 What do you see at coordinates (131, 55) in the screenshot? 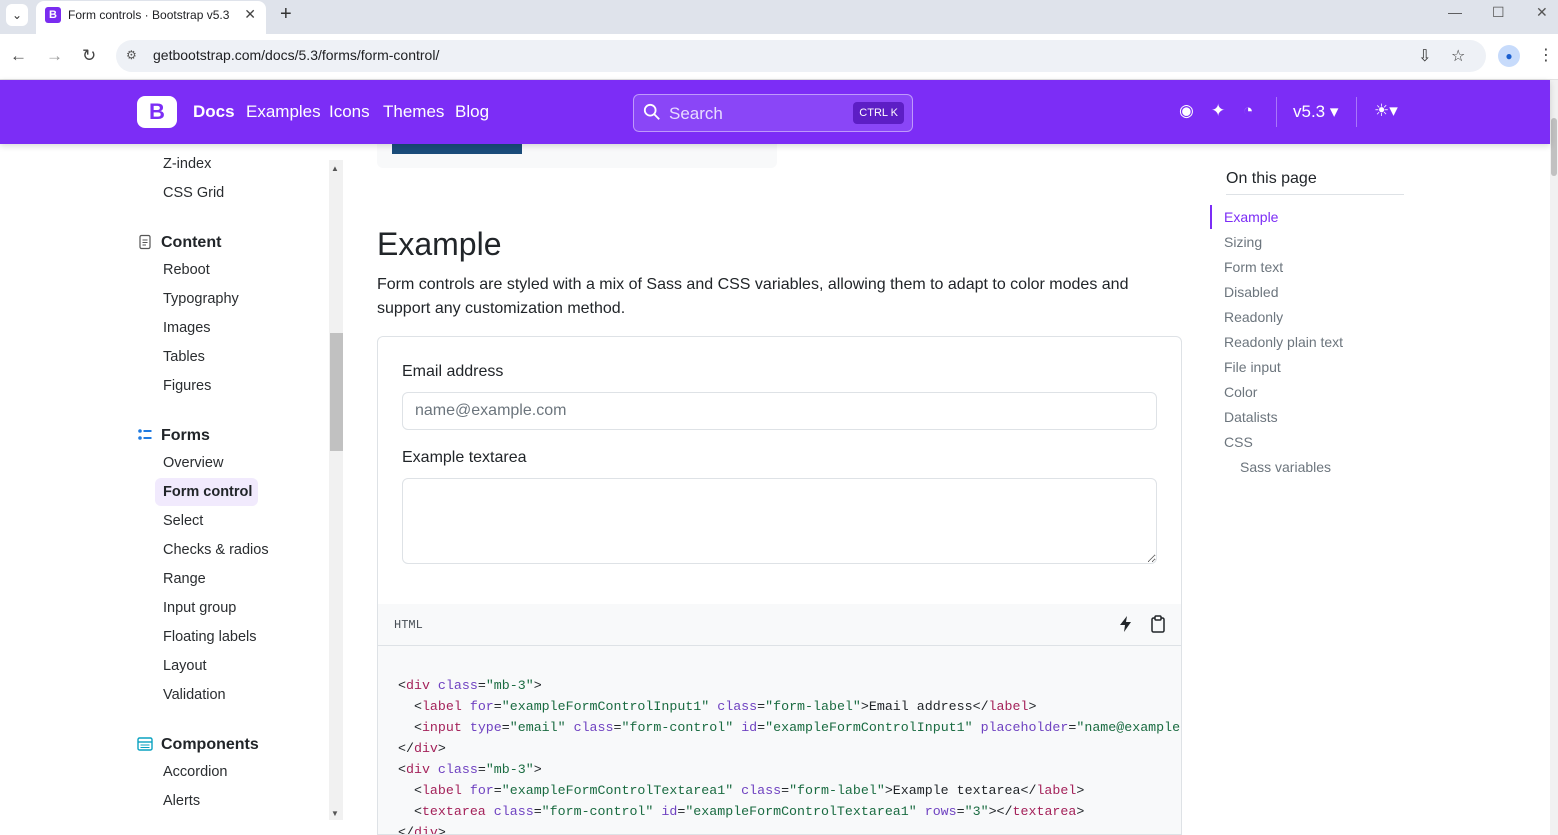
I see `site-info-icon: ⚙` at bounding box center [131, 55].